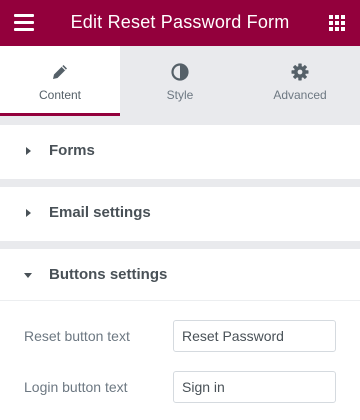  I want to click on caret-down-icon, so click(28, 275).